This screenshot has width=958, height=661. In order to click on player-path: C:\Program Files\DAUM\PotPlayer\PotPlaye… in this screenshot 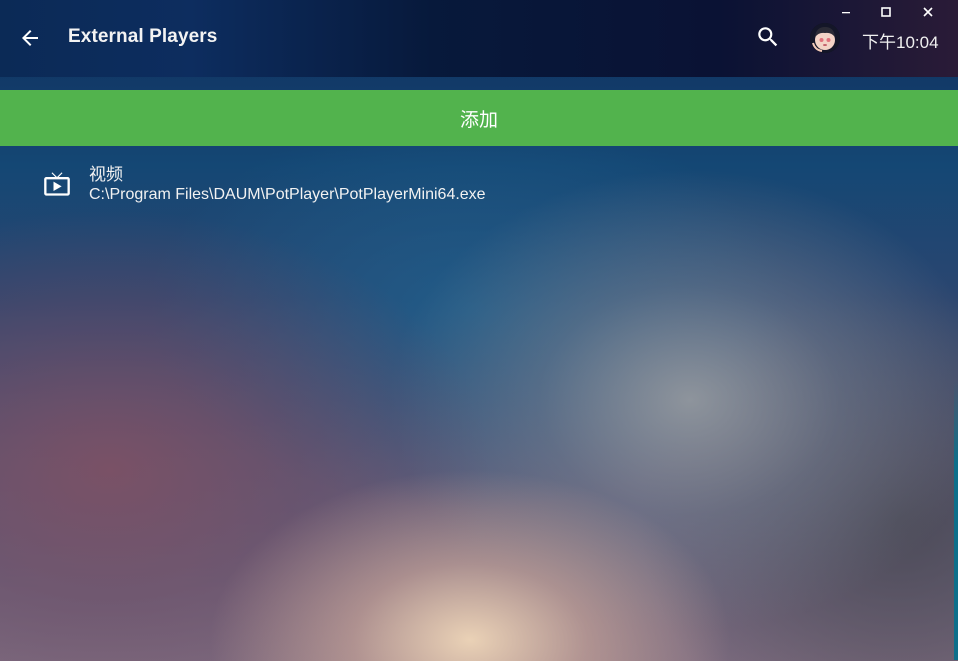, I will do `click(287, 194)`.